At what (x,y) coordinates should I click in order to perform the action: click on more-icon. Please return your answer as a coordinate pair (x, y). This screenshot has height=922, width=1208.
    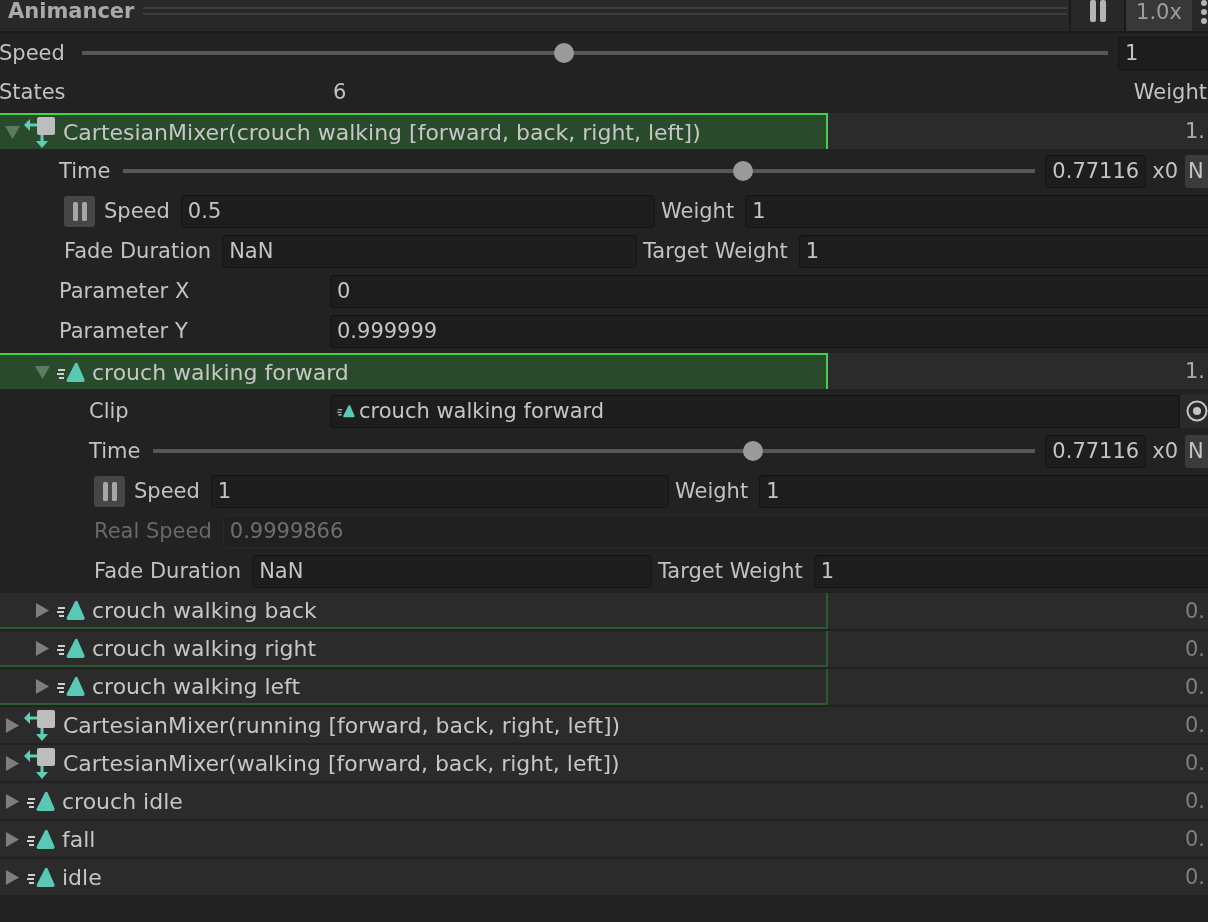
    Looking at the image, I should click on (1204, 12).